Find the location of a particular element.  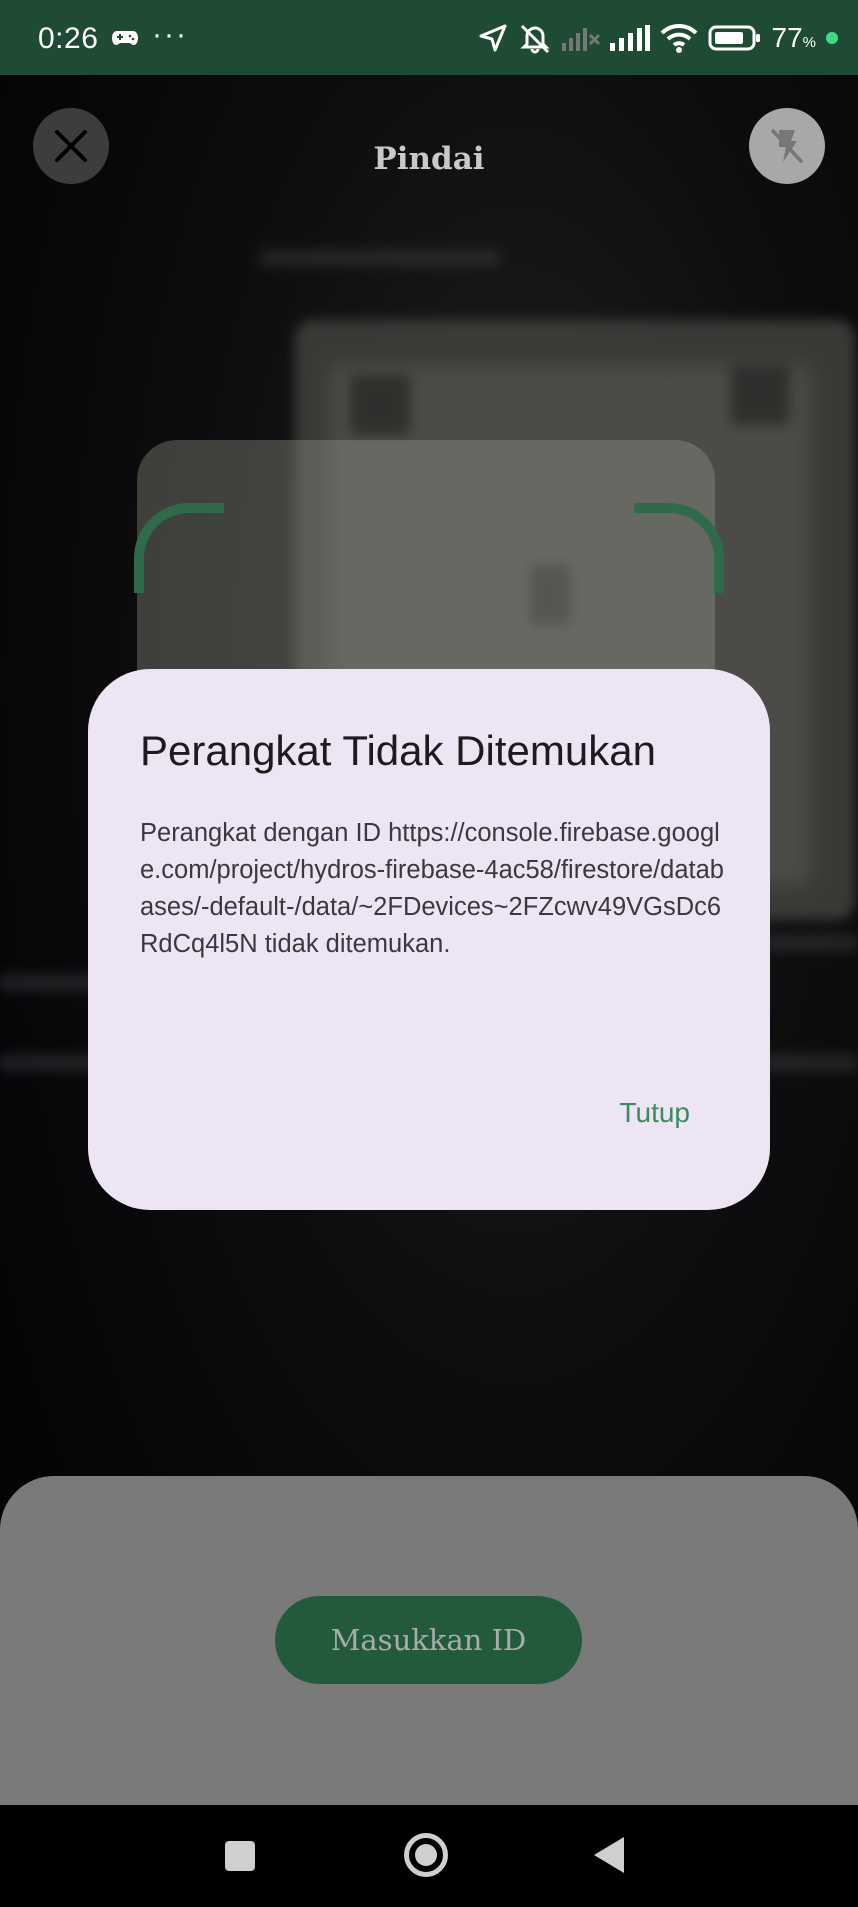

status-bar: 0:26 ··· 77% is located at coordinates (429, 37).